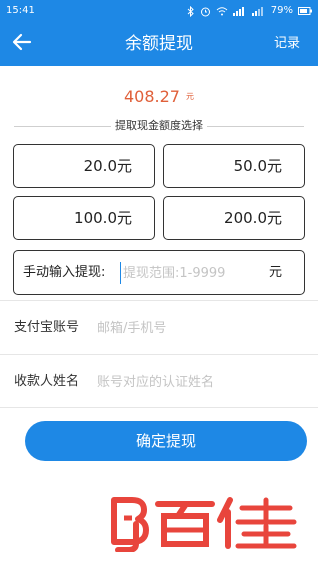  I want to click on section-divider: 提取现金额度选择, so click(159, 126).